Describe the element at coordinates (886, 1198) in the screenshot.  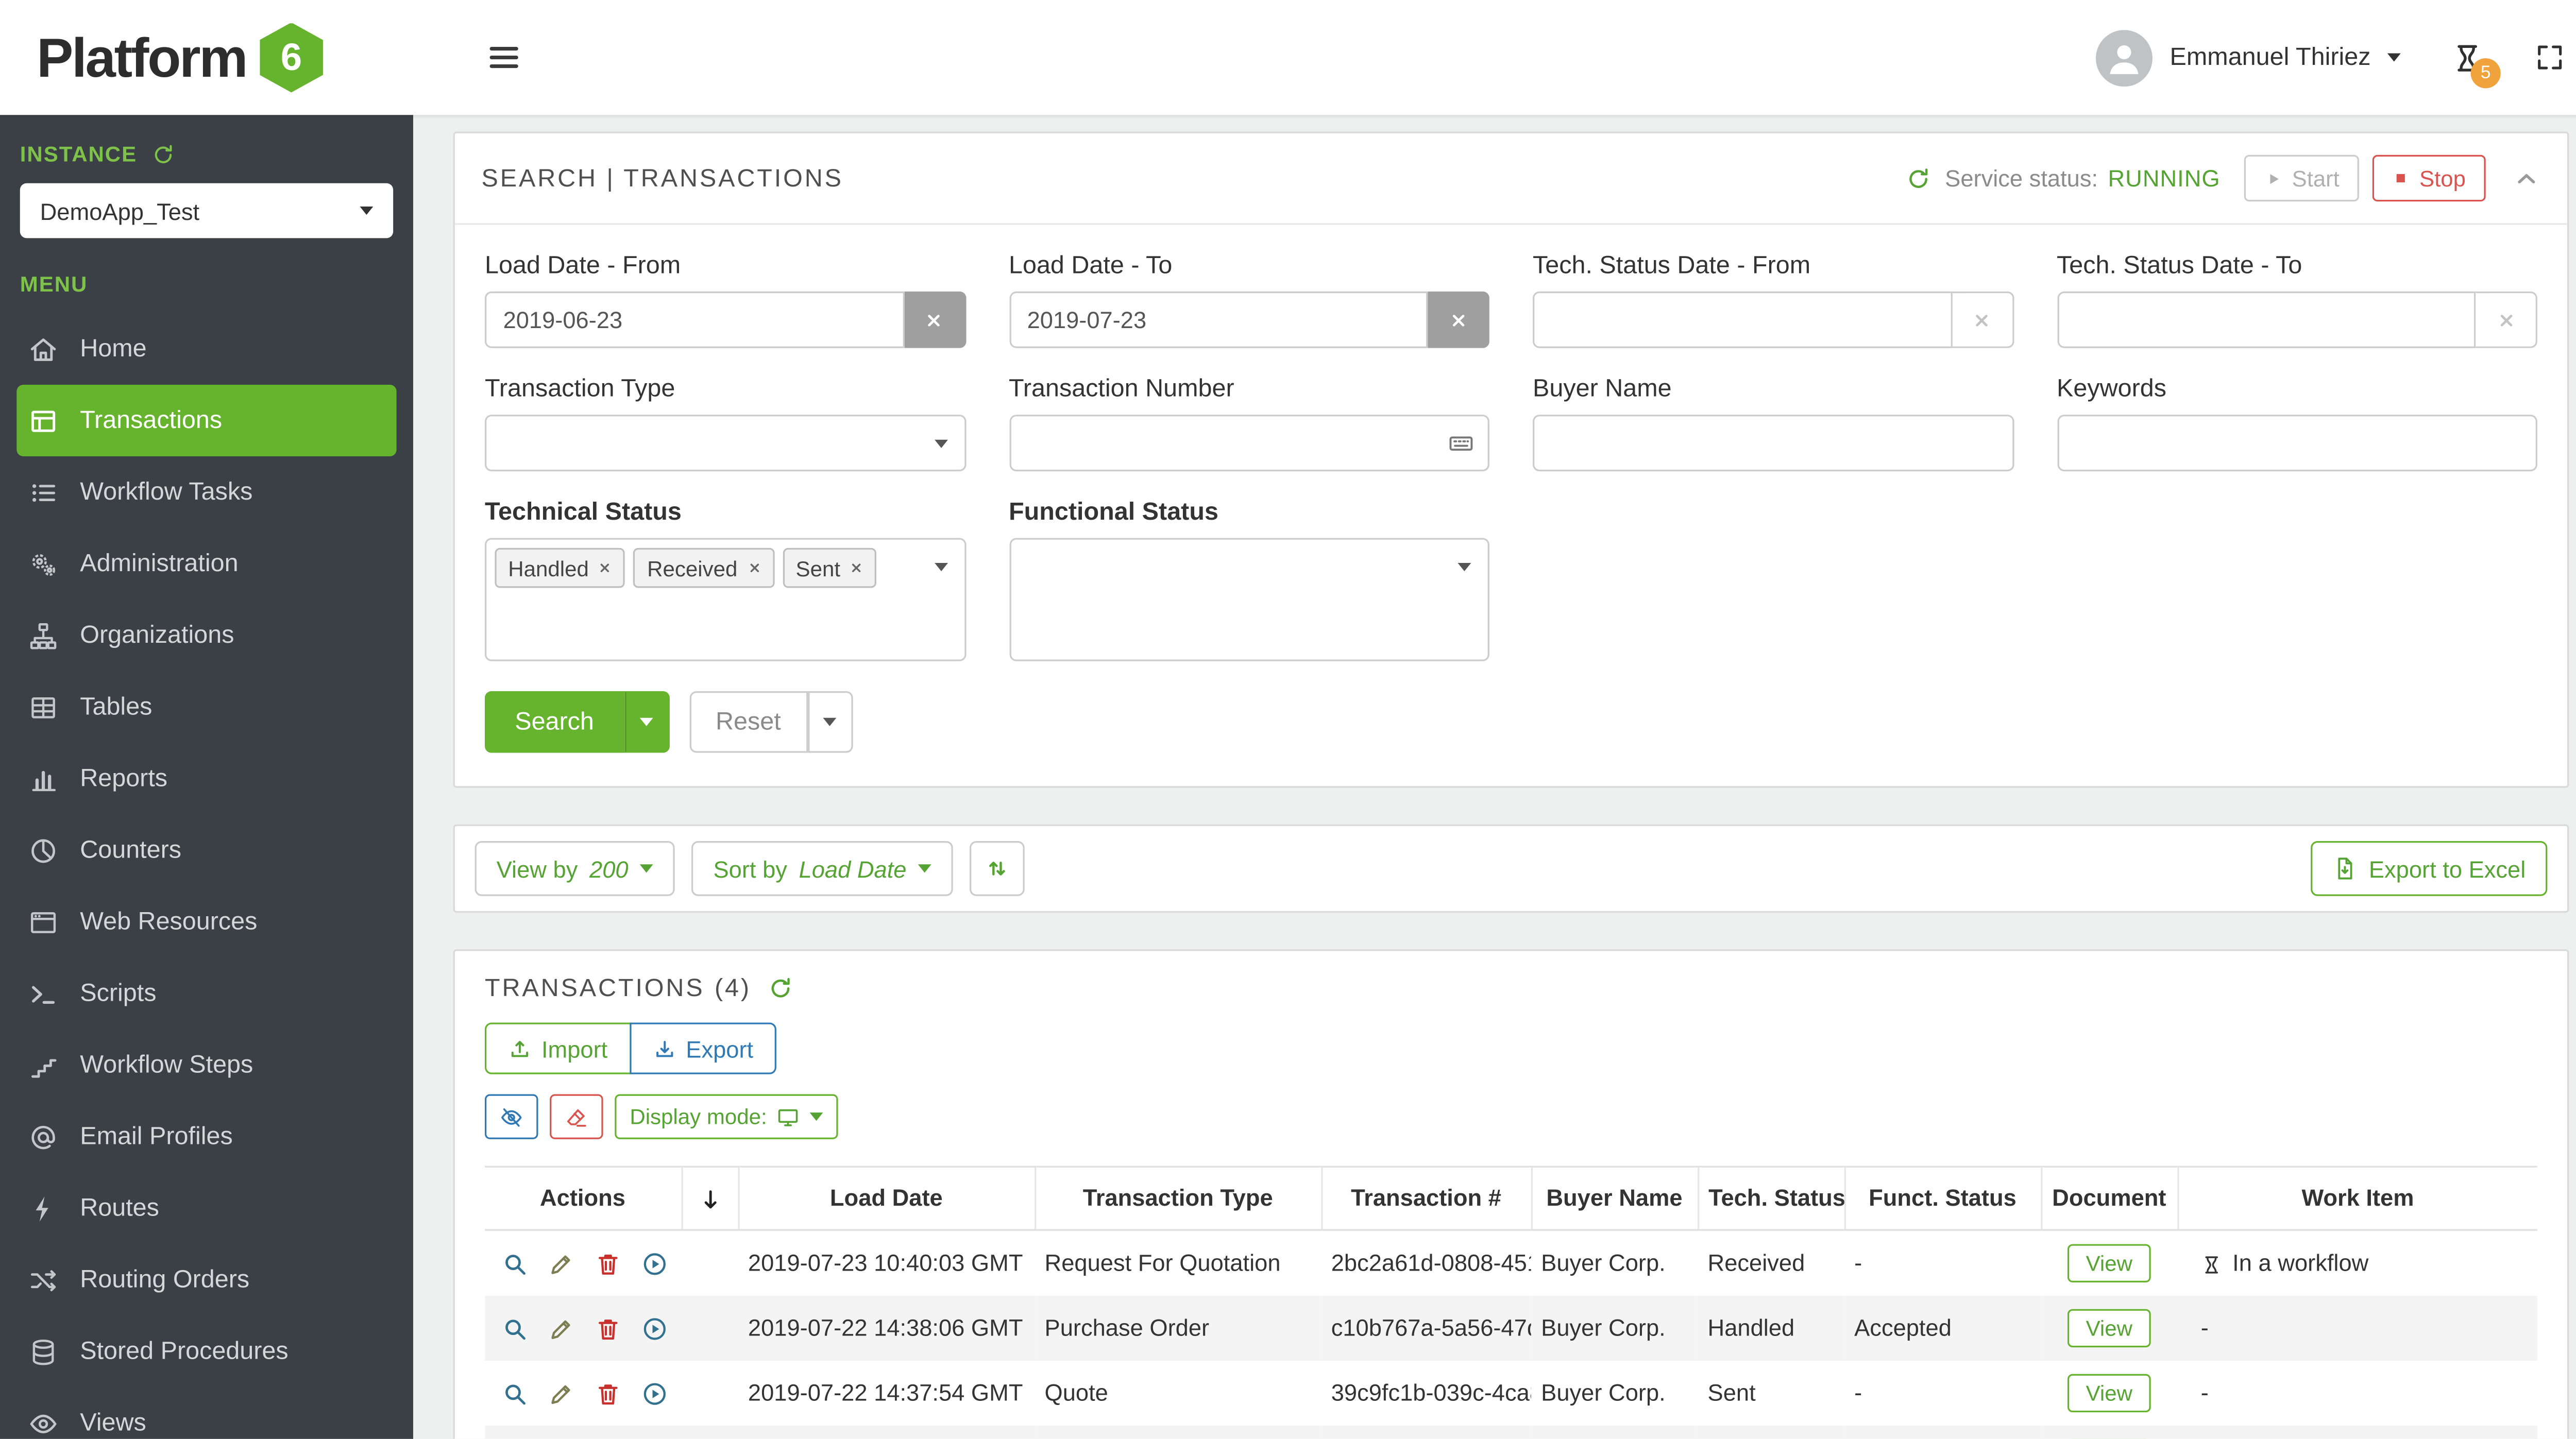
I see `column-header-load-date: Load Date` at that location.